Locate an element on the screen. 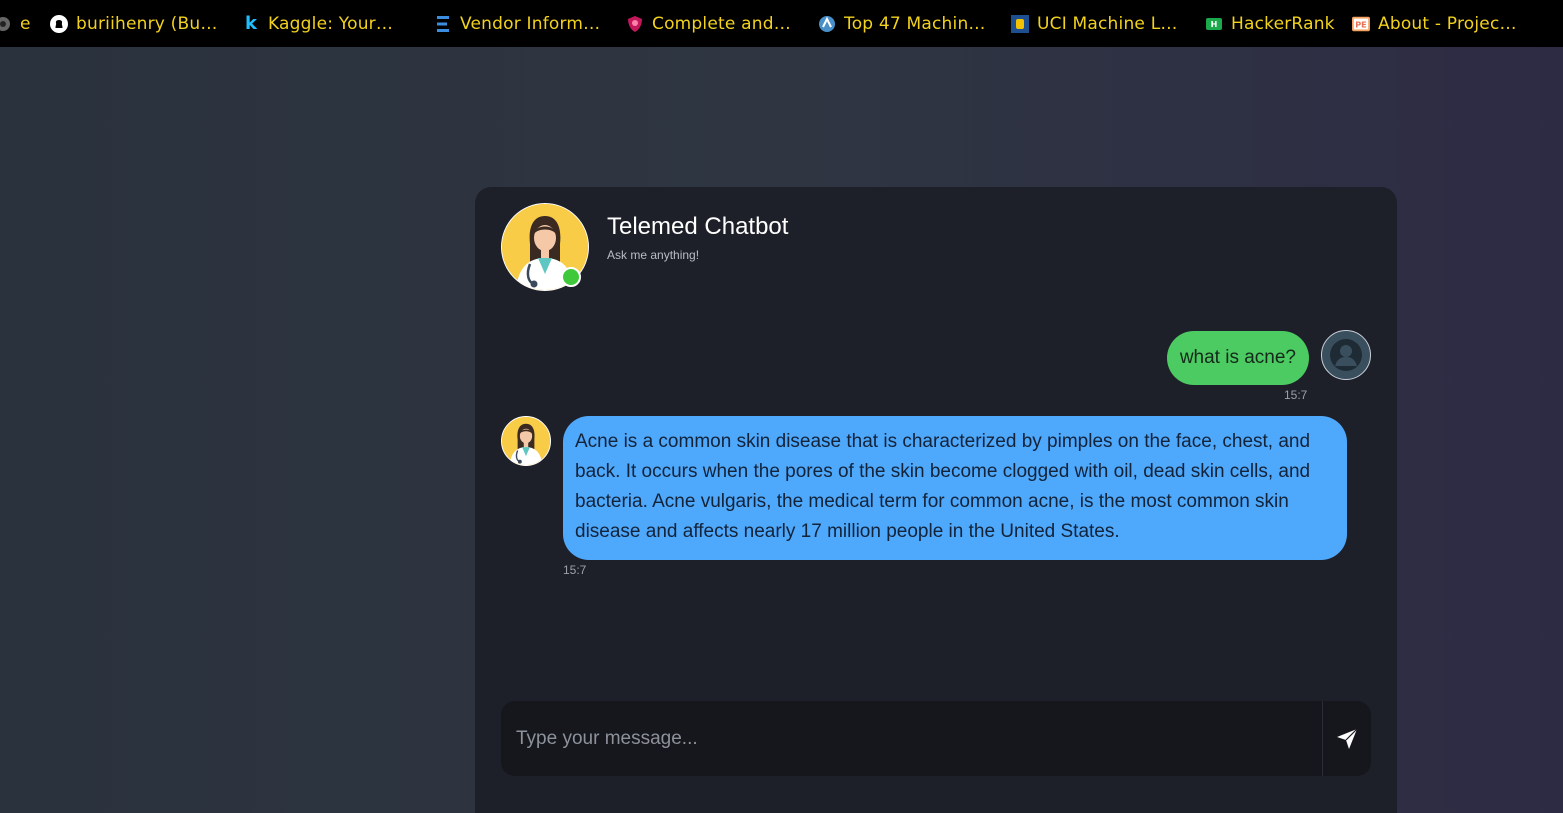 The height and width of the screenshot is (813, 1563). shield-icon is located at coordinates (635, 24).